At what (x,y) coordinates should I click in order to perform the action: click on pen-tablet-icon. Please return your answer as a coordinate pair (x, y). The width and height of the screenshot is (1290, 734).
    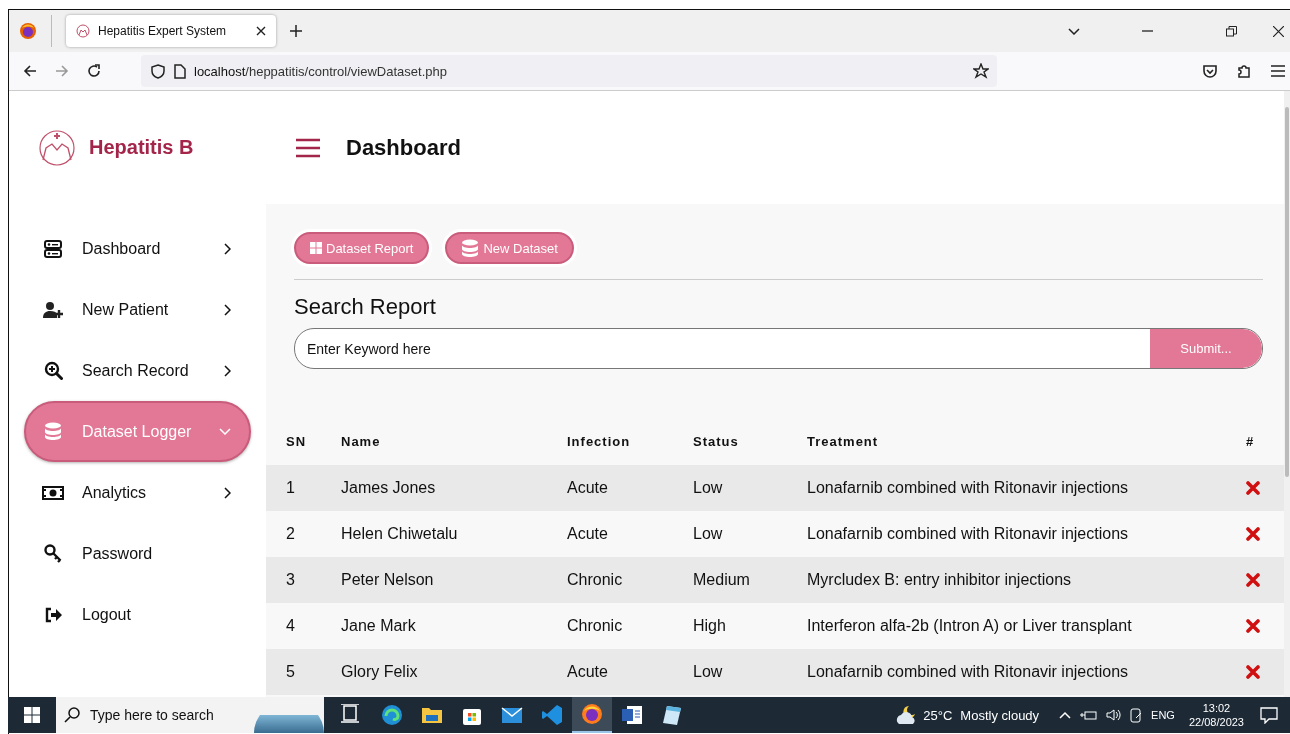
    Looking at the image, I should click on (1136, 715).